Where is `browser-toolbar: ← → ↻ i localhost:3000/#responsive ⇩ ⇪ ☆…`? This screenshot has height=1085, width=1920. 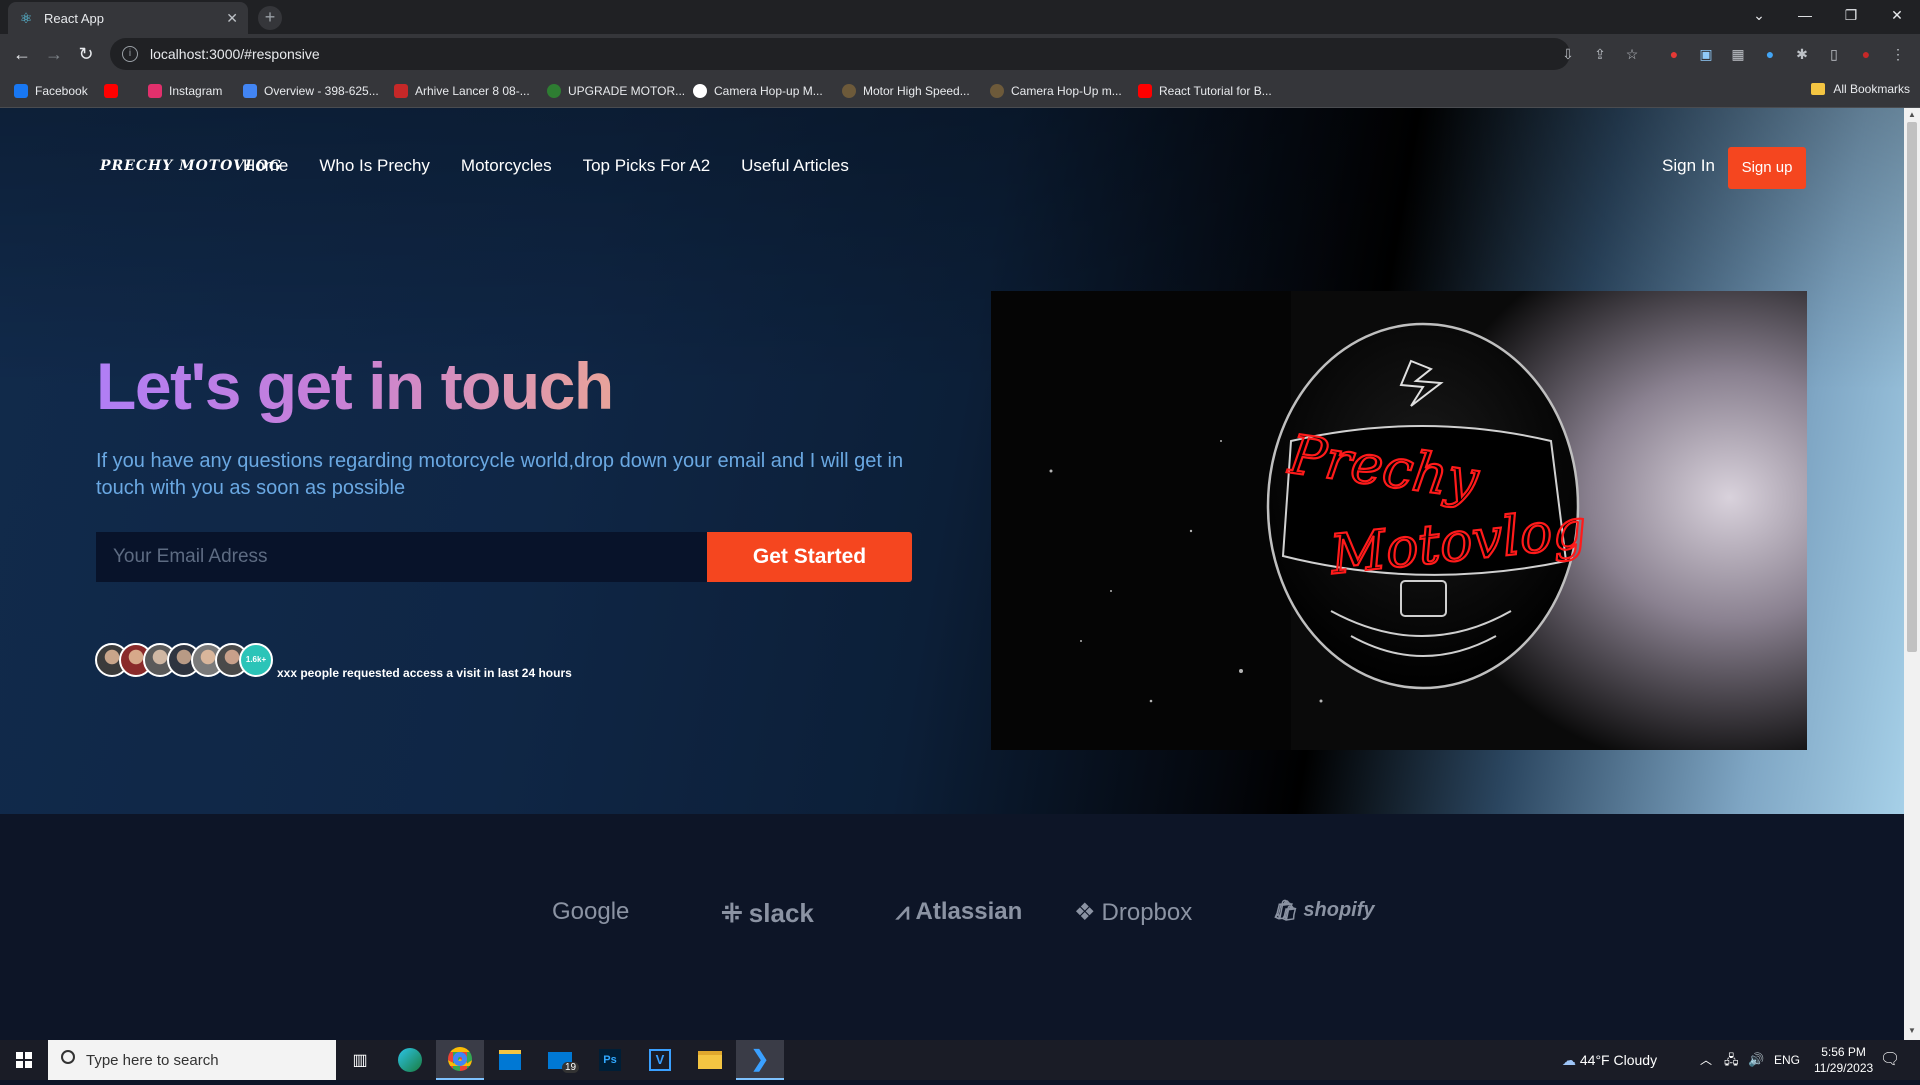
browser-toolbar: ← → ↻ i localhost:3000/#responsive ⇩ ⇪ ☆… is located at coordinates (960, 54).